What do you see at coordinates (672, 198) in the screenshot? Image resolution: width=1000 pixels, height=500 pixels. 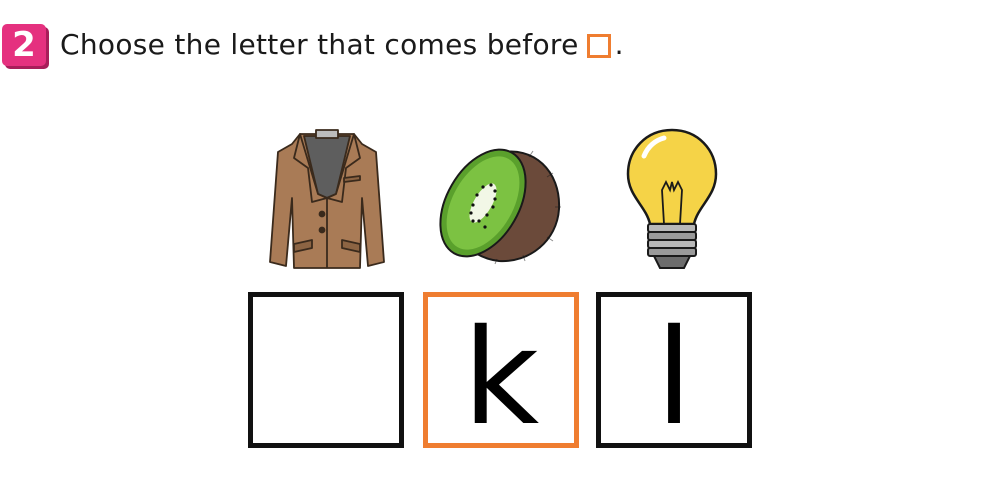 I see `light-bulb-icon` at bounding box center [672, 198].